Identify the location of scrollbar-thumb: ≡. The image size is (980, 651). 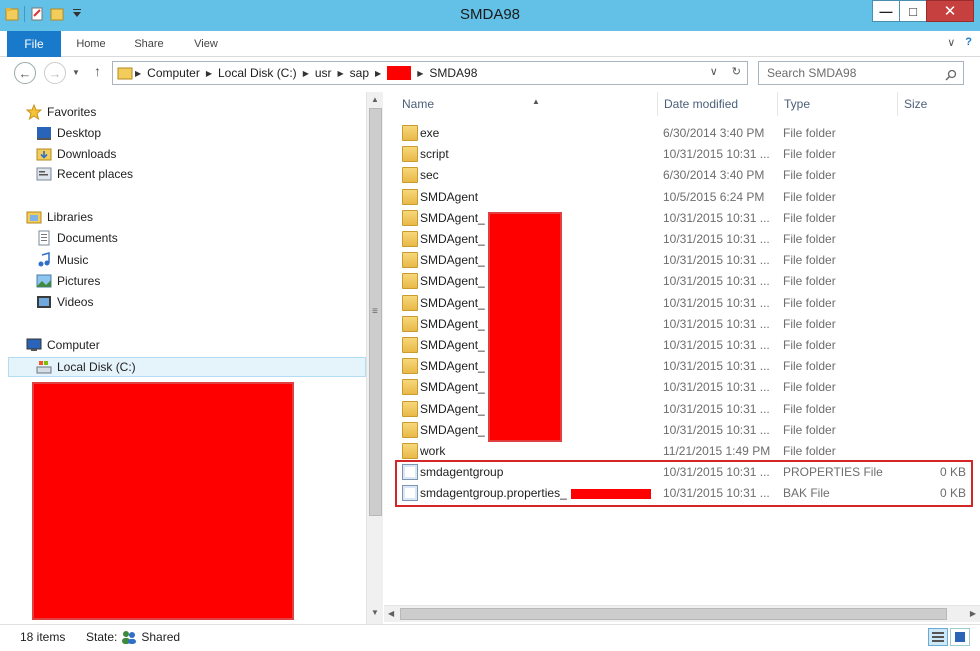
(375, 312).